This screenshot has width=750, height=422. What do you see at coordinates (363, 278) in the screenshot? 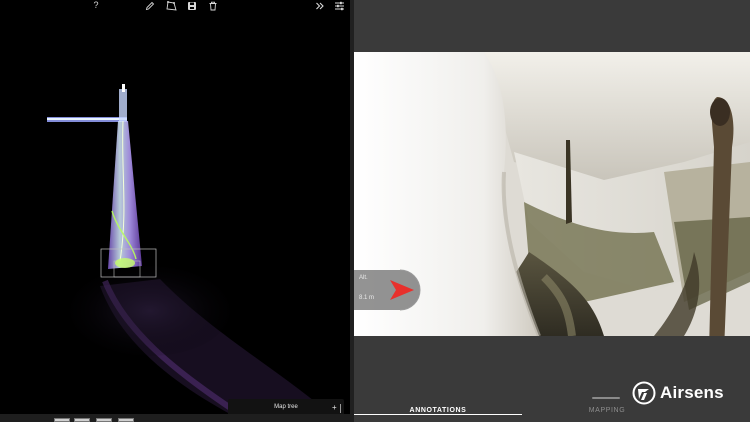
I see `altitude-label: Alt.` at bounding box center [363, 278].